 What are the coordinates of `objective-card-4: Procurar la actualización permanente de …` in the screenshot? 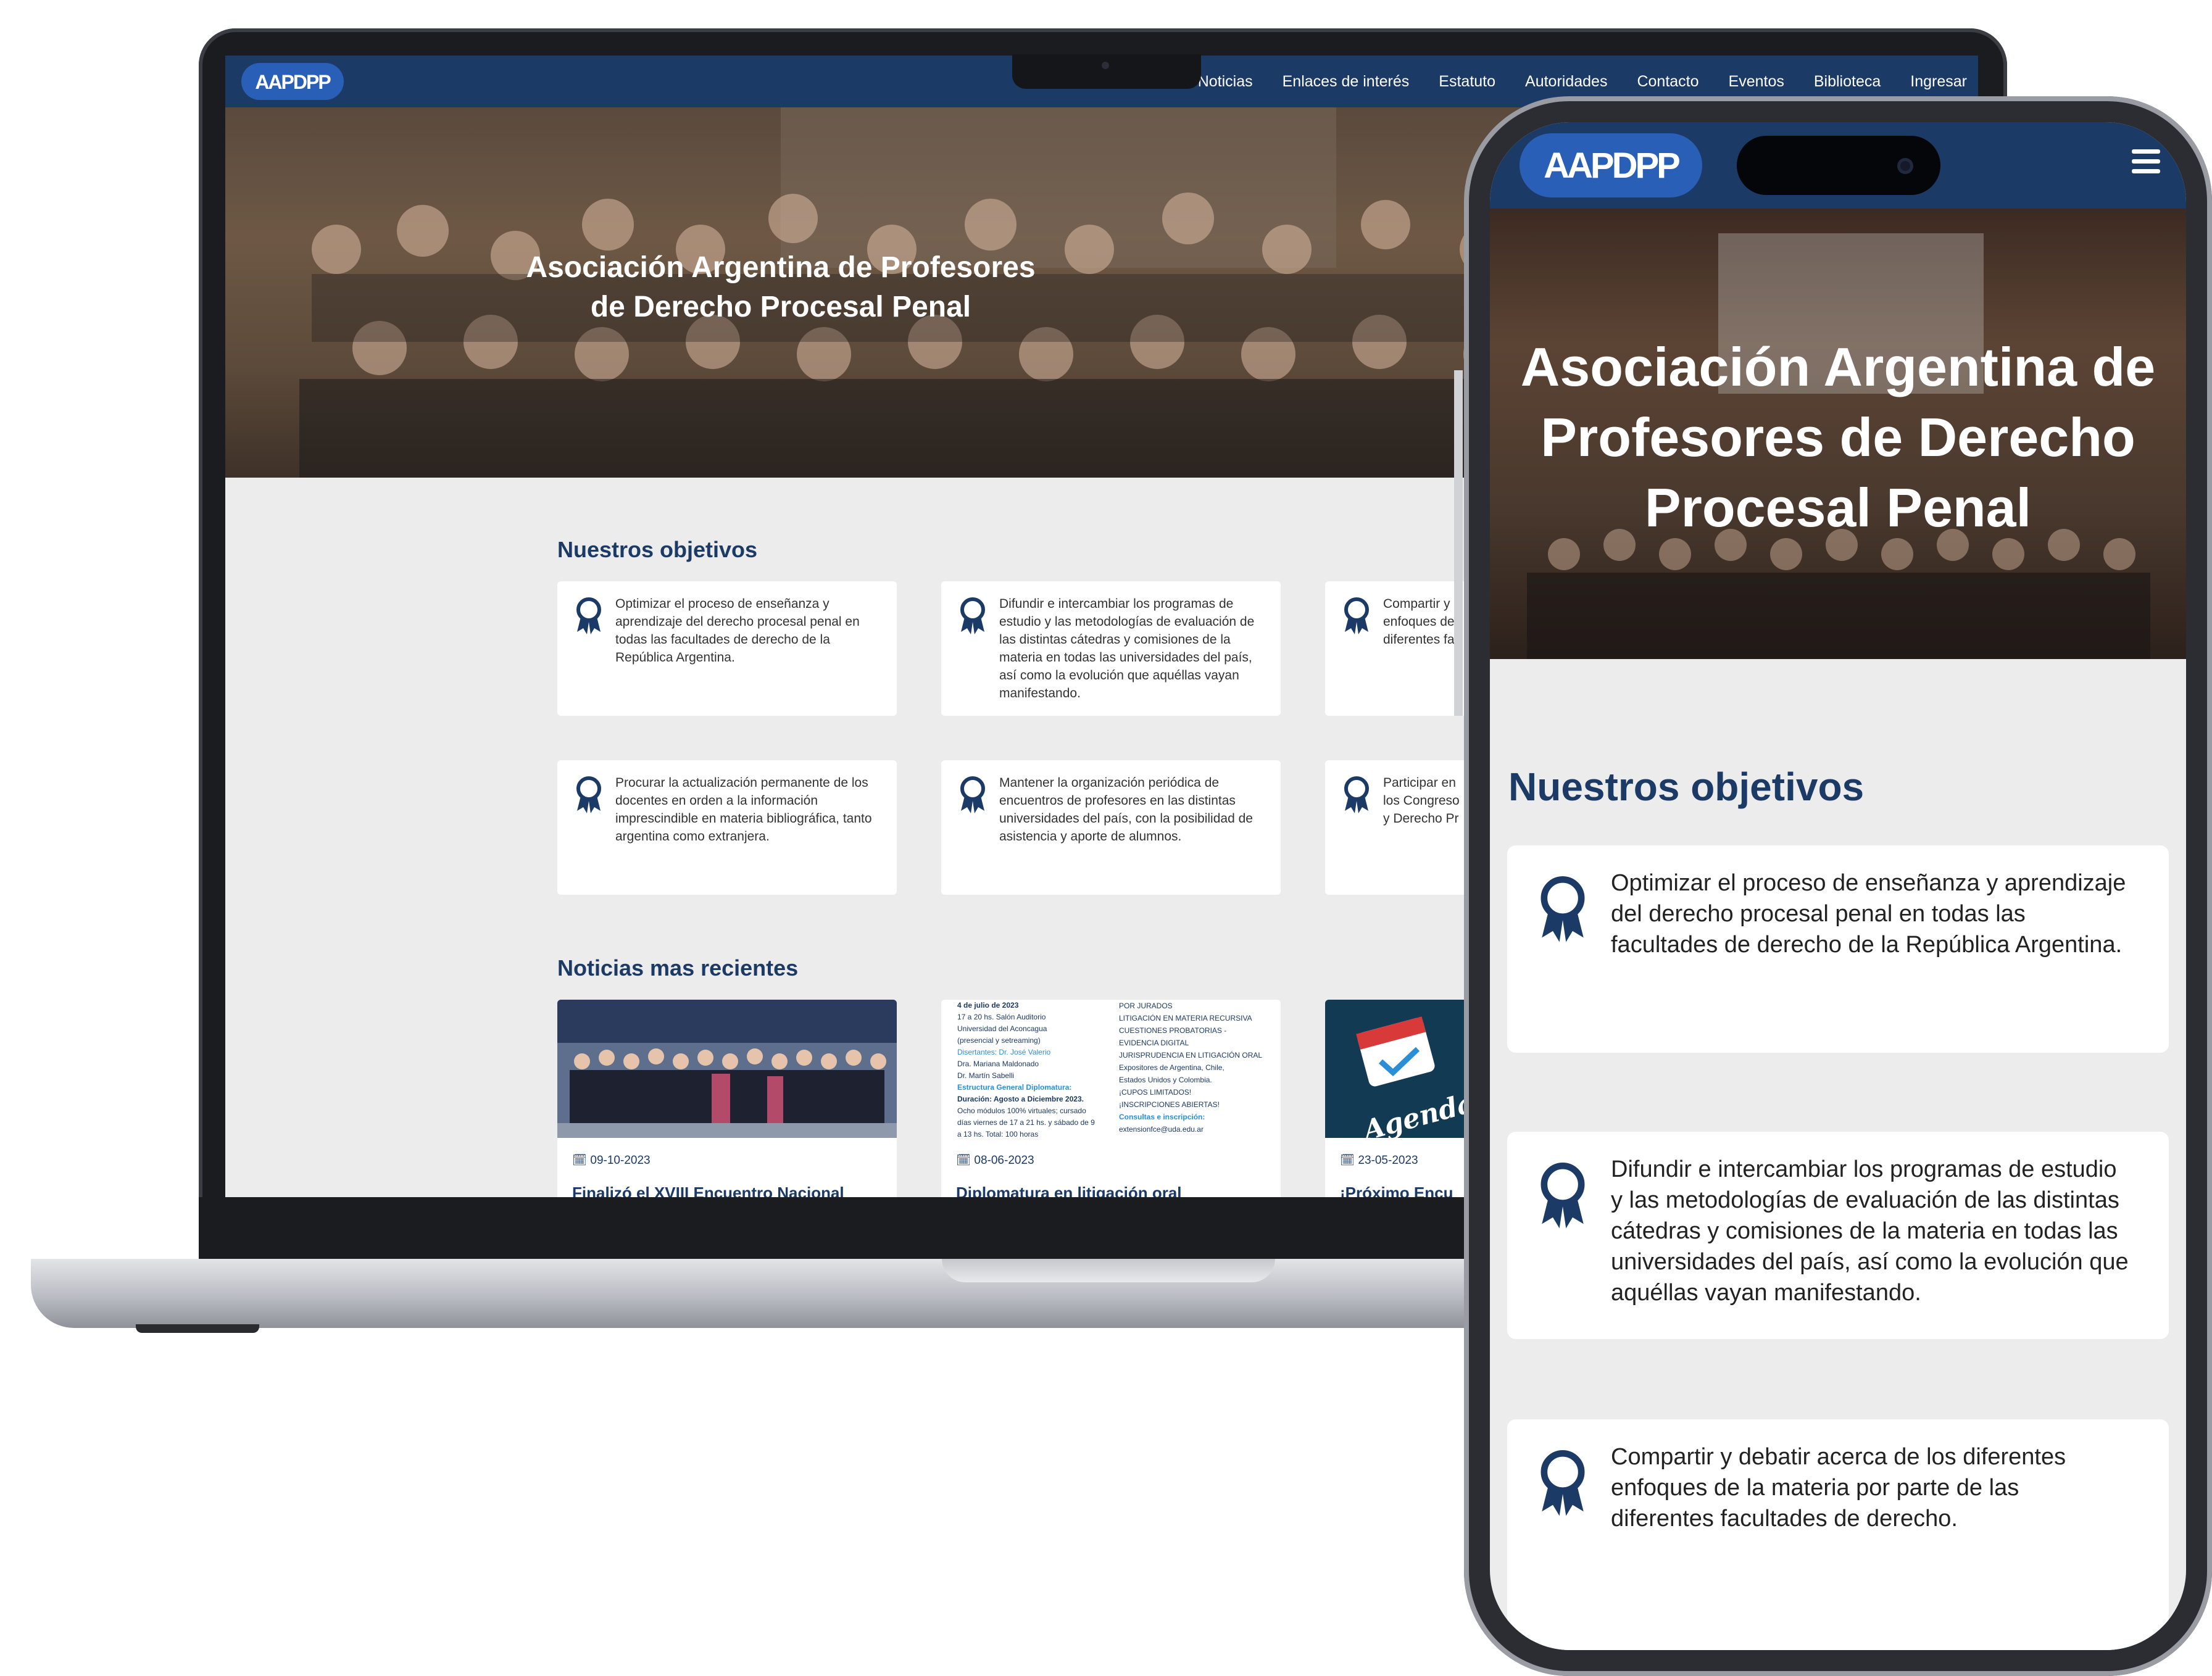 It's located at (727, 827).